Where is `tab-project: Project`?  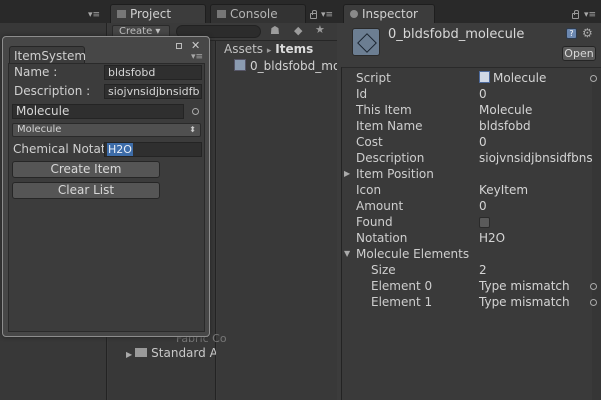
tab-project: Project is located at coordinates (158, 13).